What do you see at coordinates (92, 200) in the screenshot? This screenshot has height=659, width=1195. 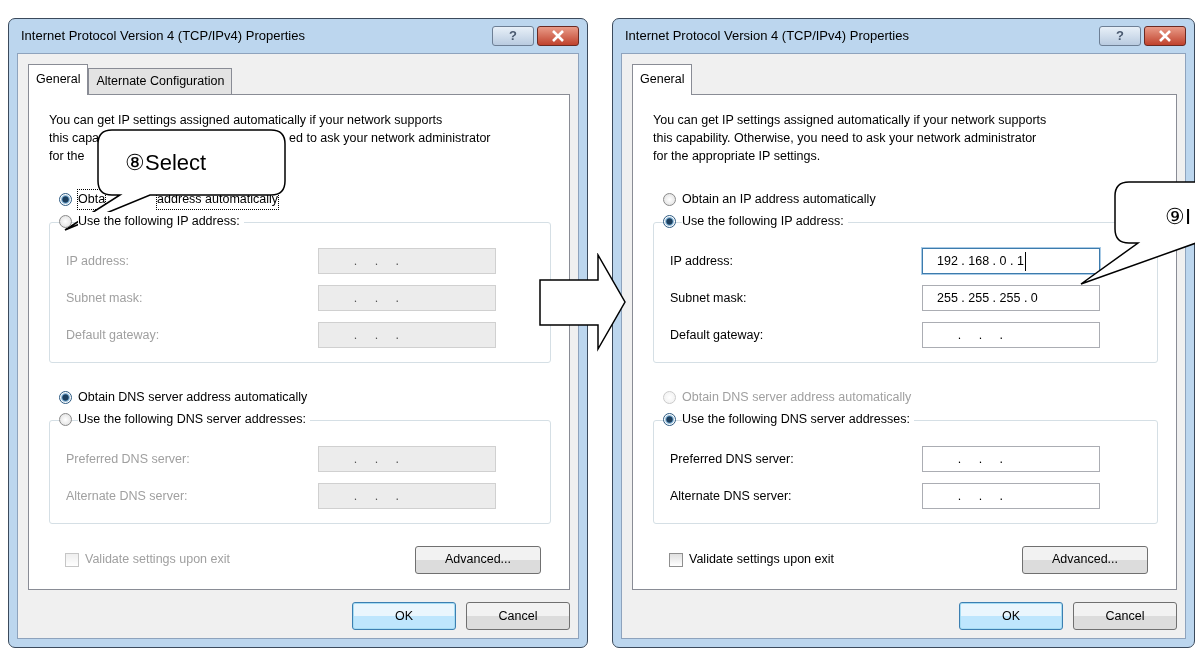 I see `radio-label: Obta` at bounding box center [92, 200].